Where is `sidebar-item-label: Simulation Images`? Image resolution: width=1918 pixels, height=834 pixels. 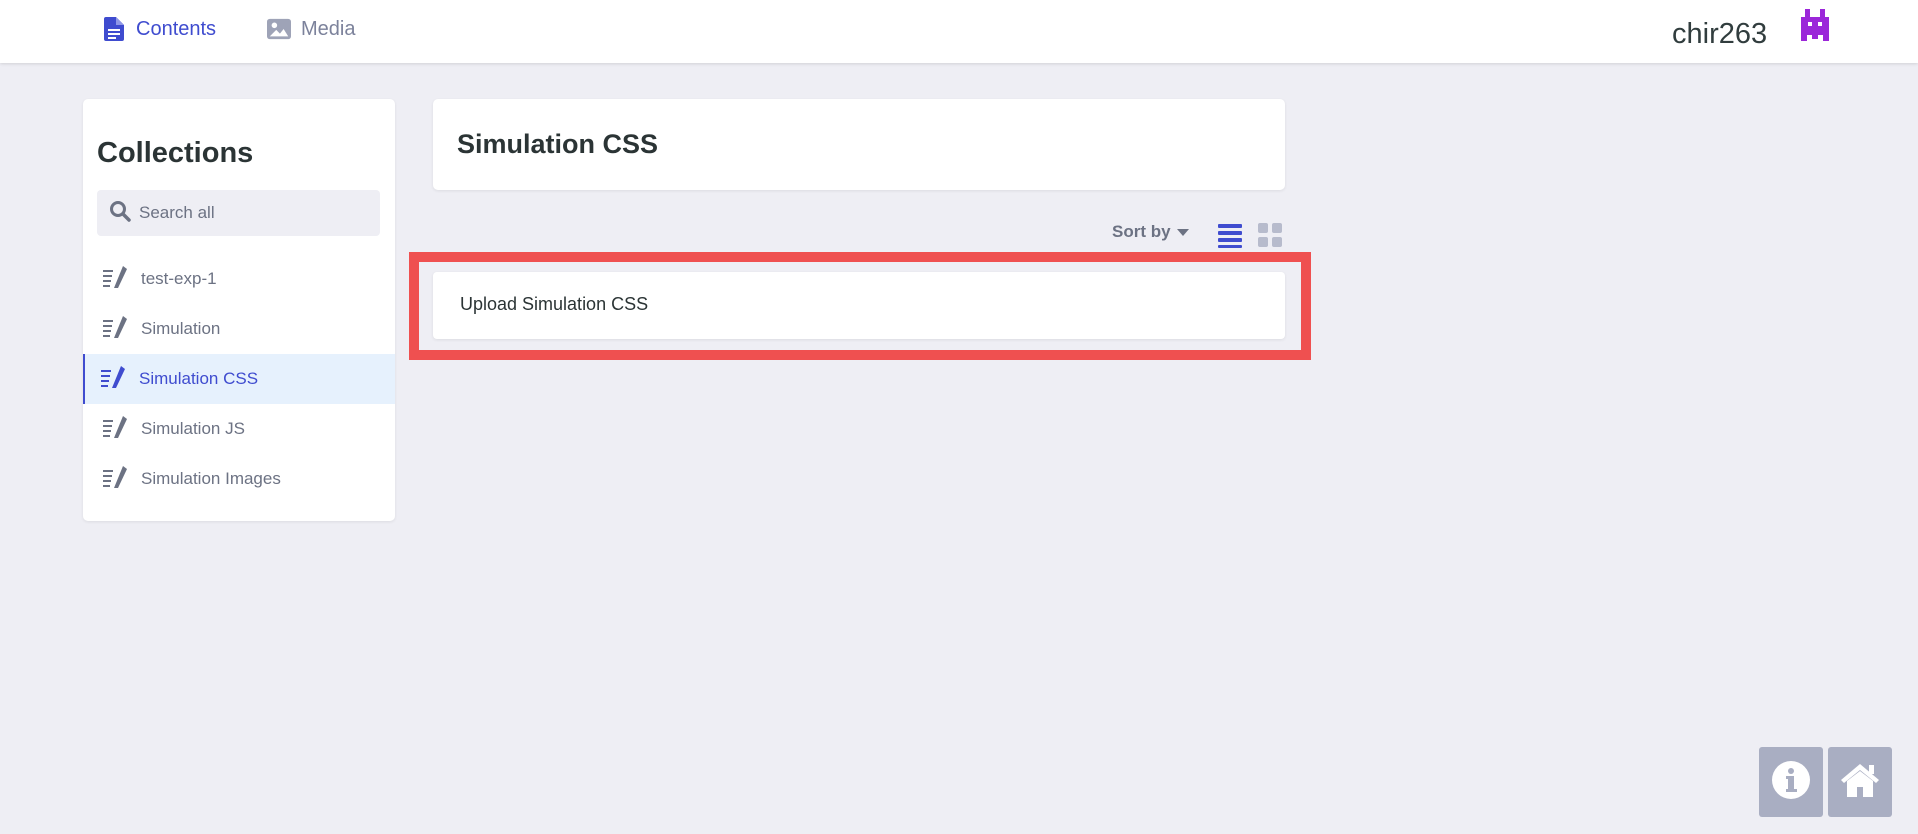
sidebar-item-label: Simulation Images is located at coordinates (211, 478).